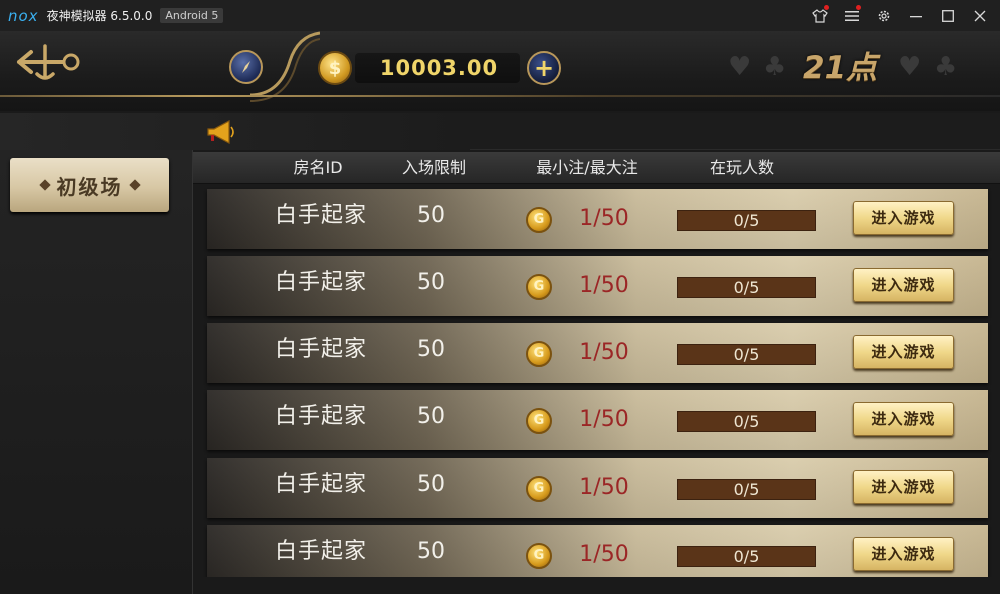  What do you see at coordinates (99, 16) in the screenshot?
I see `app-title: 夜神模拟器 6.5.0.0` at bounding box center [99, 16].